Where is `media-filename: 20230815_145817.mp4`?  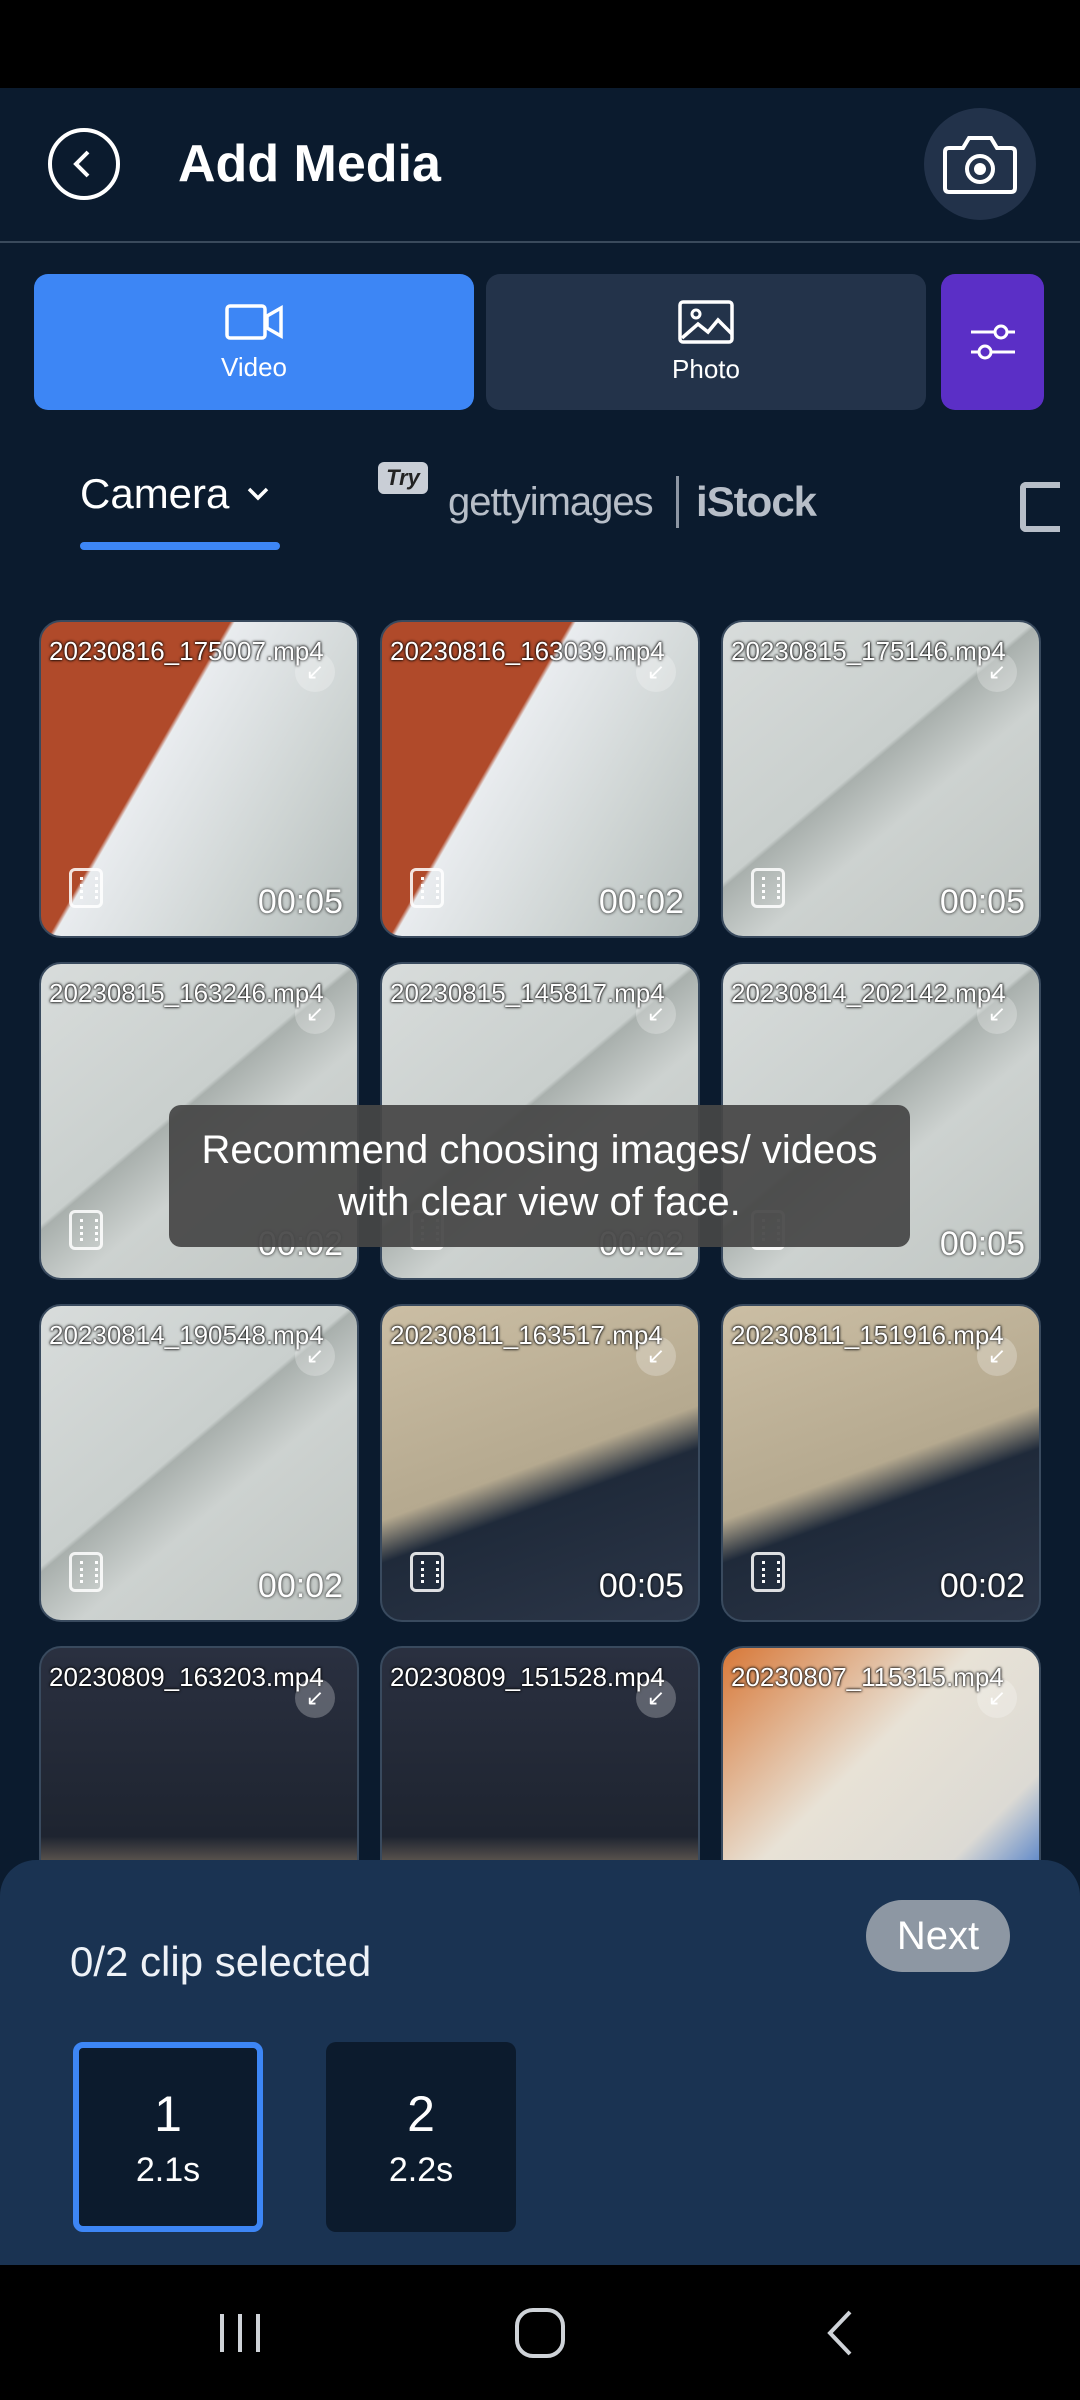
media-filename: 20230815_145817.mp4 is located at coordinates (527, 993).